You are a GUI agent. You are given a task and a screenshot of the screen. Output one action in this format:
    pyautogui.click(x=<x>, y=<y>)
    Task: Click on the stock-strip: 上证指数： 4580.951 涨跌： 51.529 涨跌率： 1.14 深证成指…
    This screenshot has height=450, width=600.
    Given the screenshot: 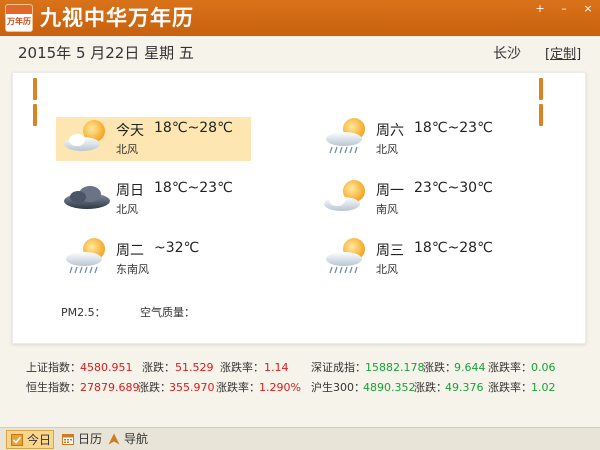 What is the action you would take?
    pyautogui.click(x=299, y=376)
    